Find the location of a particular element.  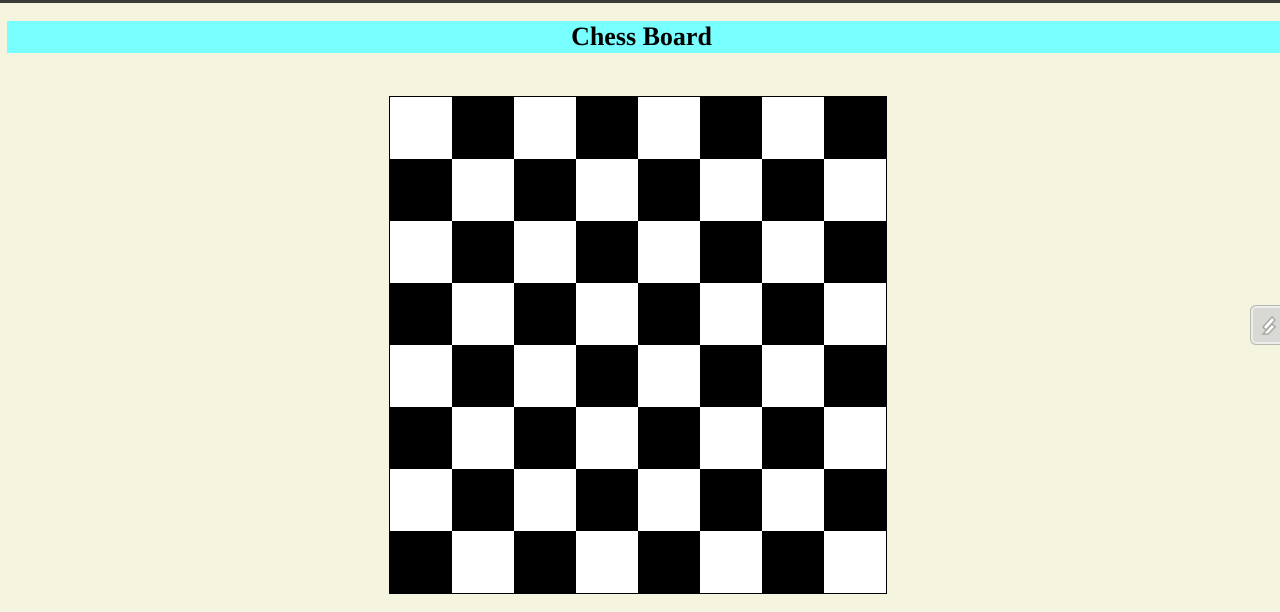

title-bar: Chess Board is located at coordinates (643, 37).